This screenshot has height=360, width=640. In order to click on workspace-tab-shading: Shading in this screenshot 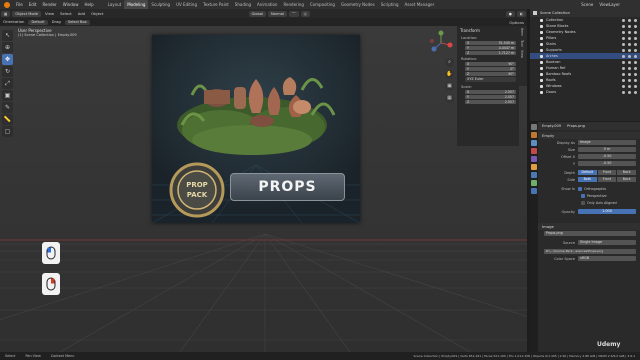, I will do `click(243, 4)`.